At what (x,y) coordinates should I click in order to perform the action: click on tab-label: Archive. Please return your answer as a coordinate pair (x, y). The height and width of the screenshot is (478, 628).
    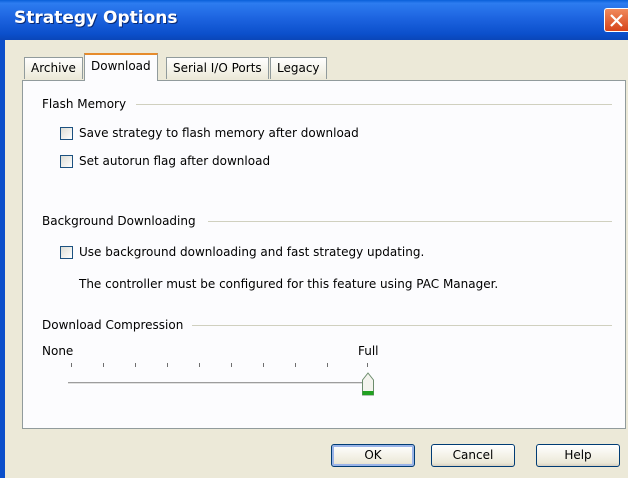
    Looking at the image, I should click on (53, 68).